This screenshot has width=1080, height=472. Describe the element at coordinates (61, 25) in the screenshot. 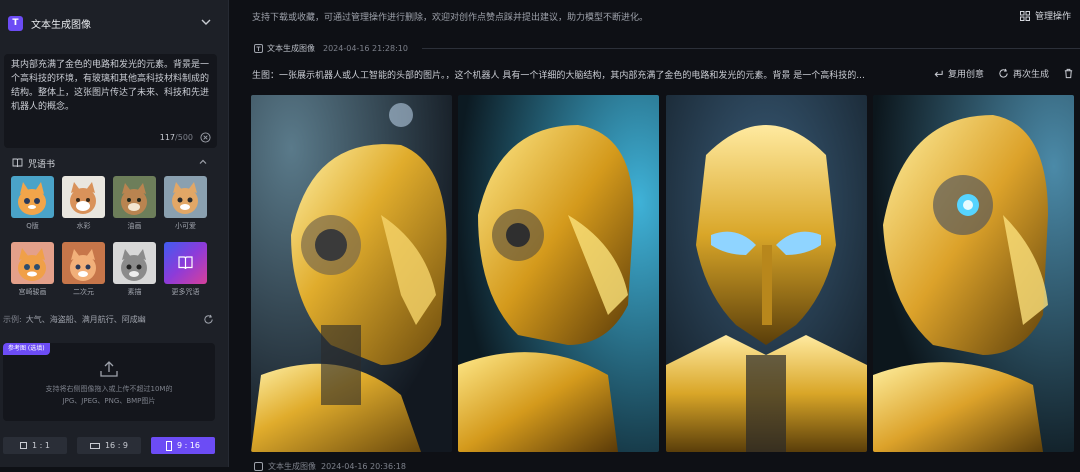

I see `tool-title: 文本生成图像` at that location.